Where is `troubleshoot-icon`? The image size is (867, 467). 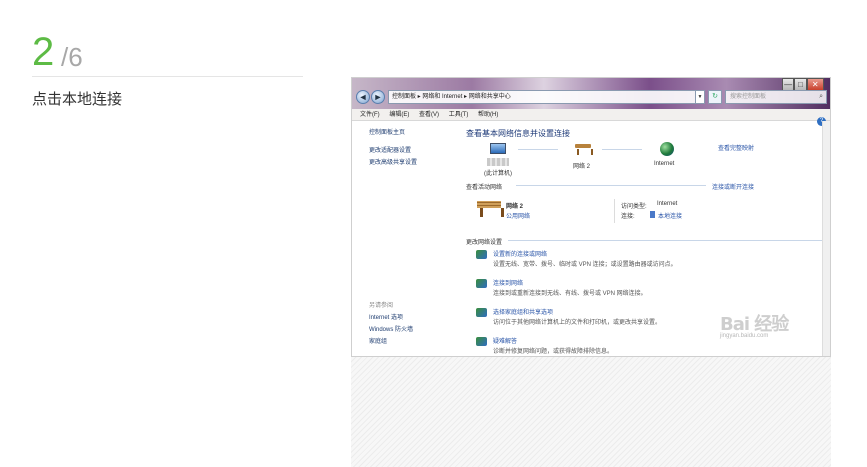 troubleshoot-icon is located at coordinates (481, 341).